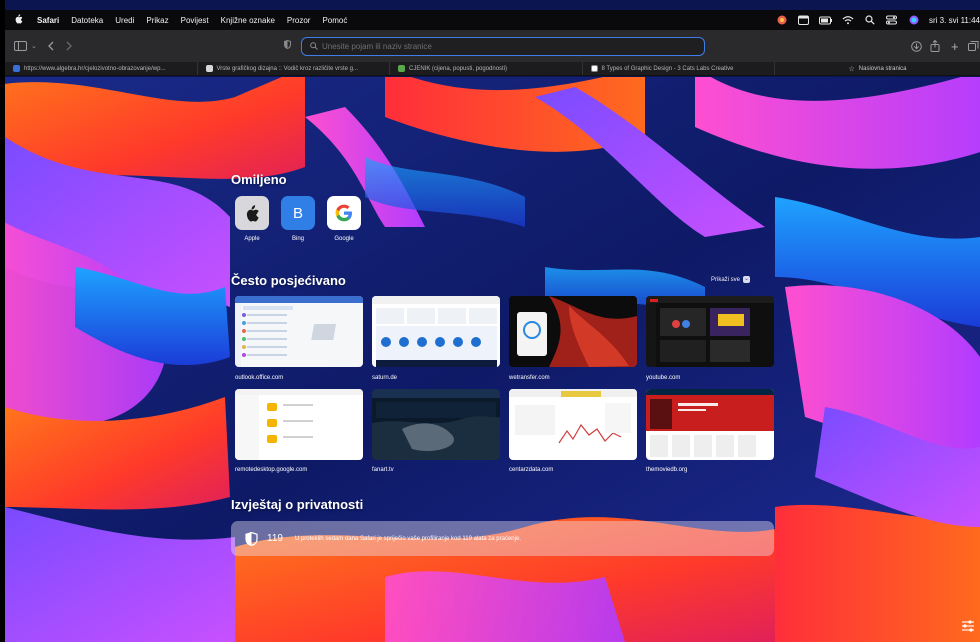 The width and height of the screenshot is (980, 642). Describe the element at coordinates (287, 45) in the screenshot. I see `privacy-shield-icon` at that location.